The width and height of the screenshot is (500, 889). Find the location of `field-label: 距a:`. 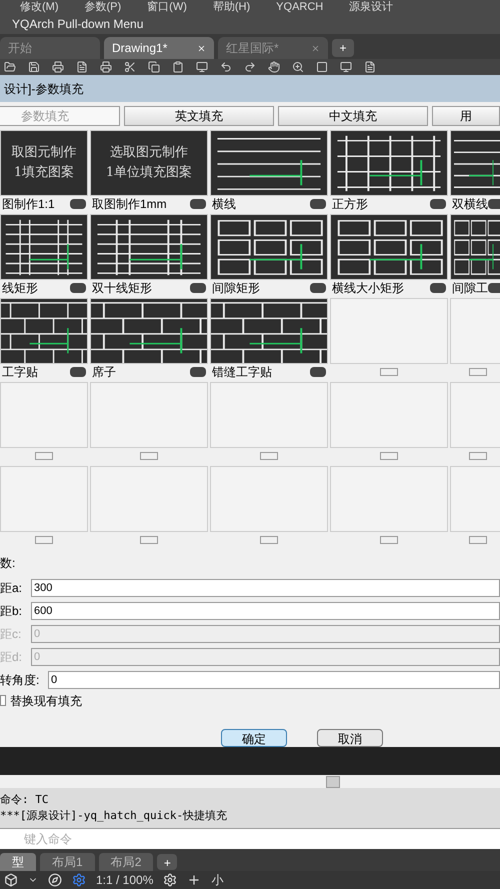

field-label: 距a: is located at coordinates (12, 588).